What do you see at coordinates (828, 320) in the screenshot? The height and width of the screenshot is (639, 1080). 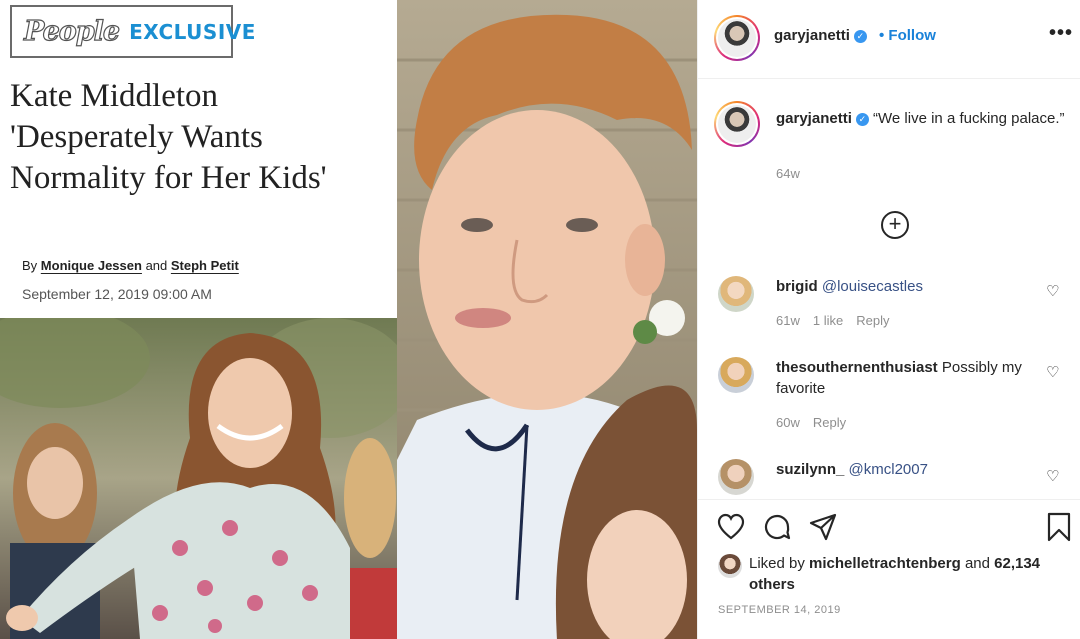 I see `comment-likes: 1 like` at bounding box center [828, 320].